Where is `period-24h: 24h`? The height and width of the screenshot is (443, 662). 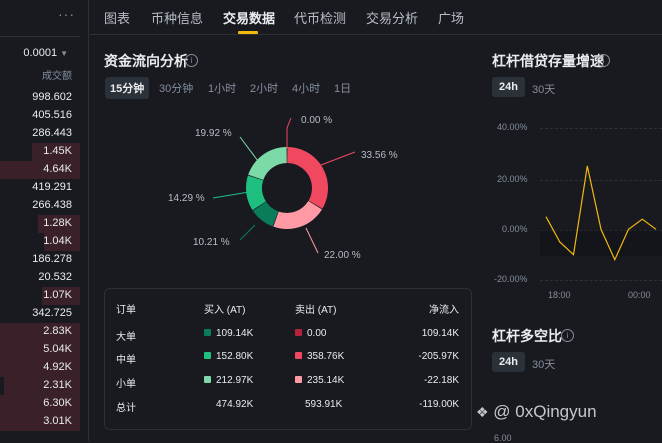 period-24h: 24h is located at coordinates (508, 362).